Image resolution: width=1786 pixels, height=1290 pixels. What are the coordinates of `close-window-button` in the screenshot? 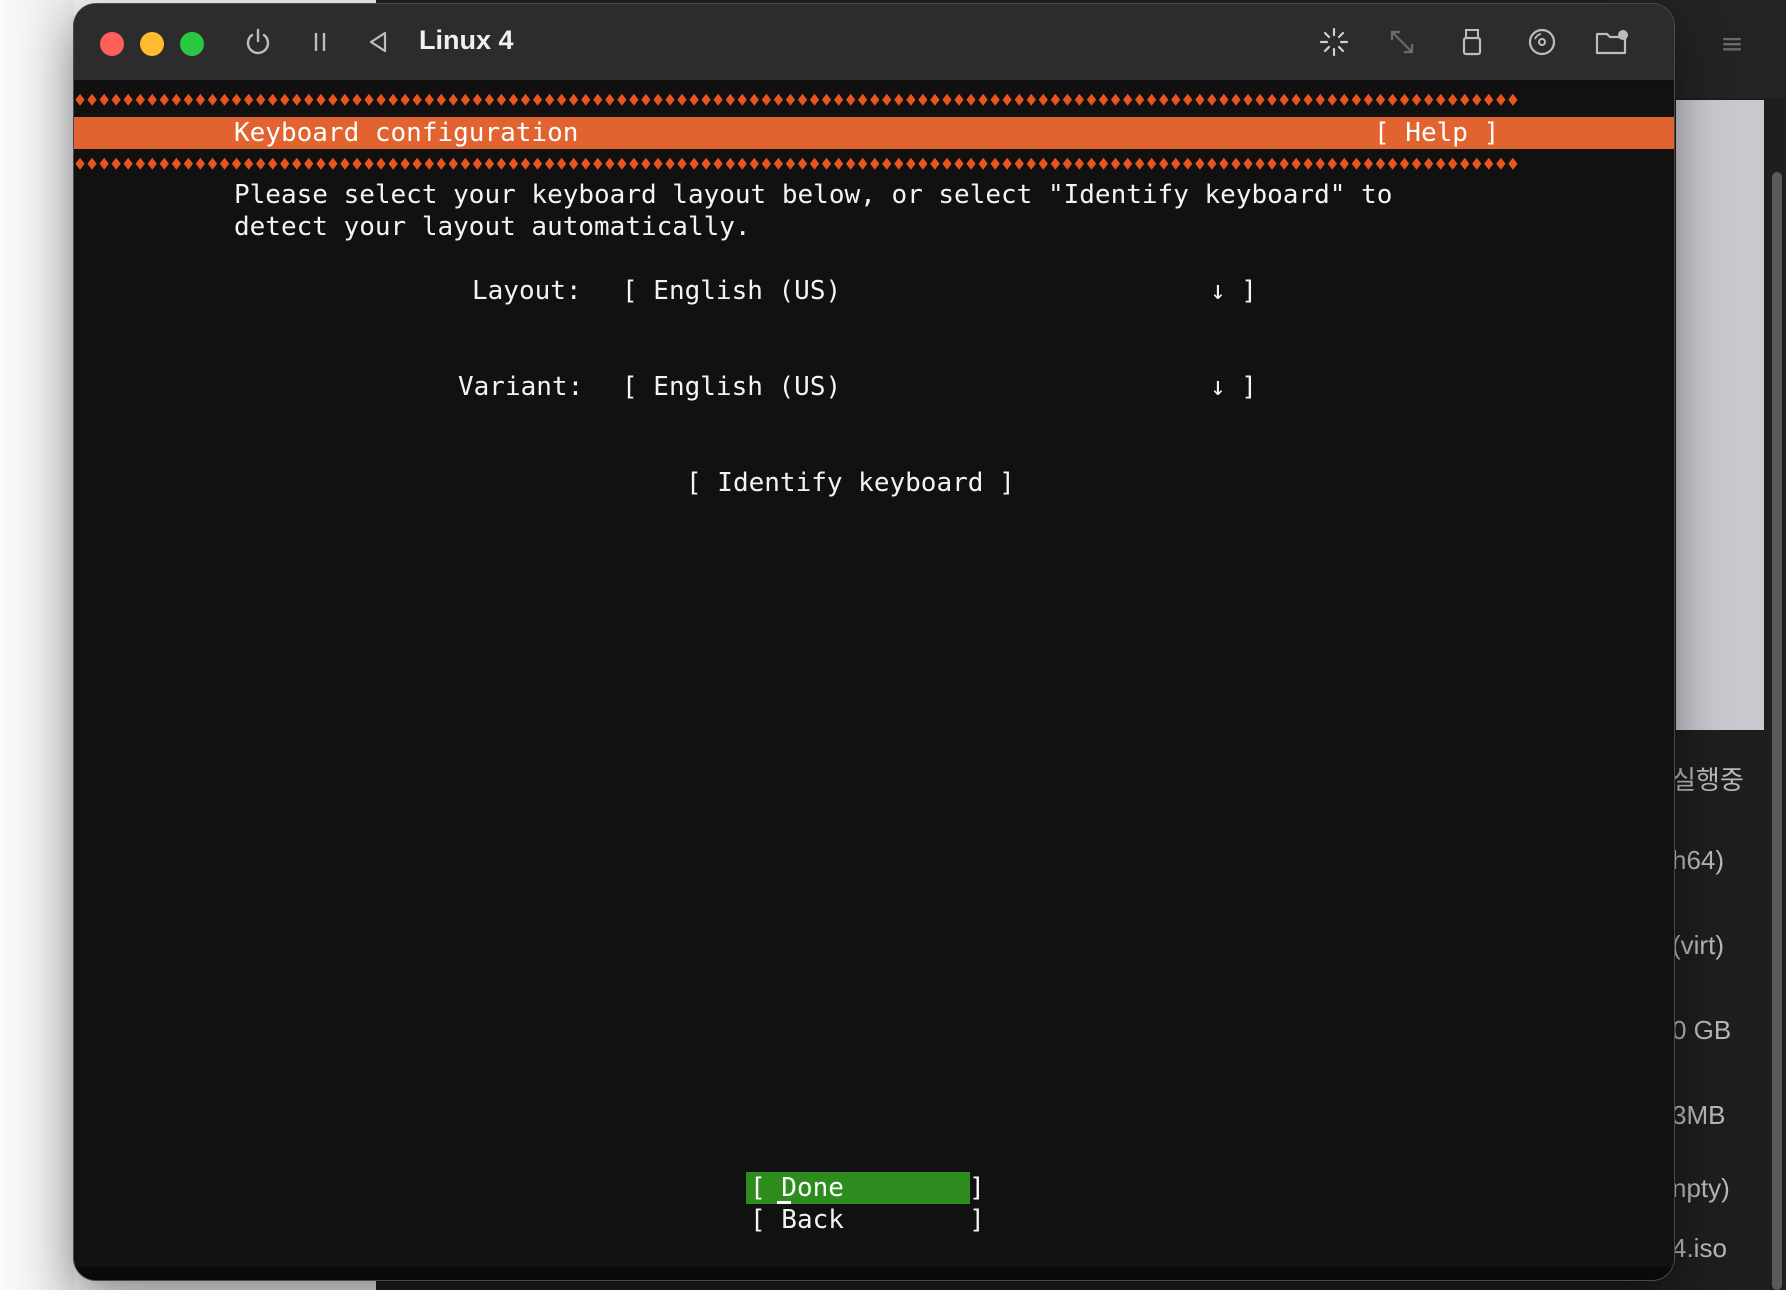 It's located at (112, 44).